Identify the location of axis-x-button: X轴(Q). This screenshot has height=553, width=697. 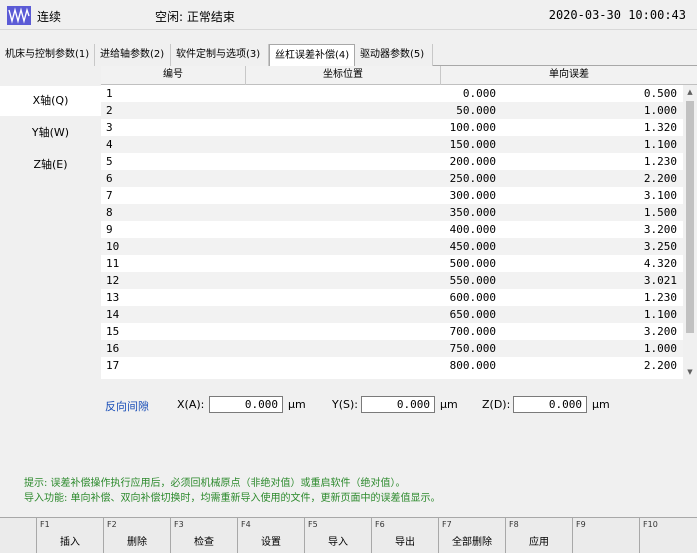
(50, 101).